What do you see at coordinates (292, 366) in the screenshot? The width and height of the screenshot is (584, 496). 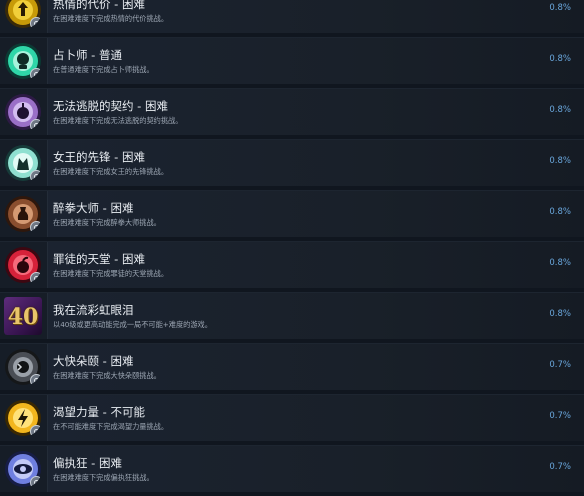 I see `achievement-row: 大快朵颐 - 困难 在困难难度下完成大快朵颐挑战。 0.7%` at bounding box center [292, 366].